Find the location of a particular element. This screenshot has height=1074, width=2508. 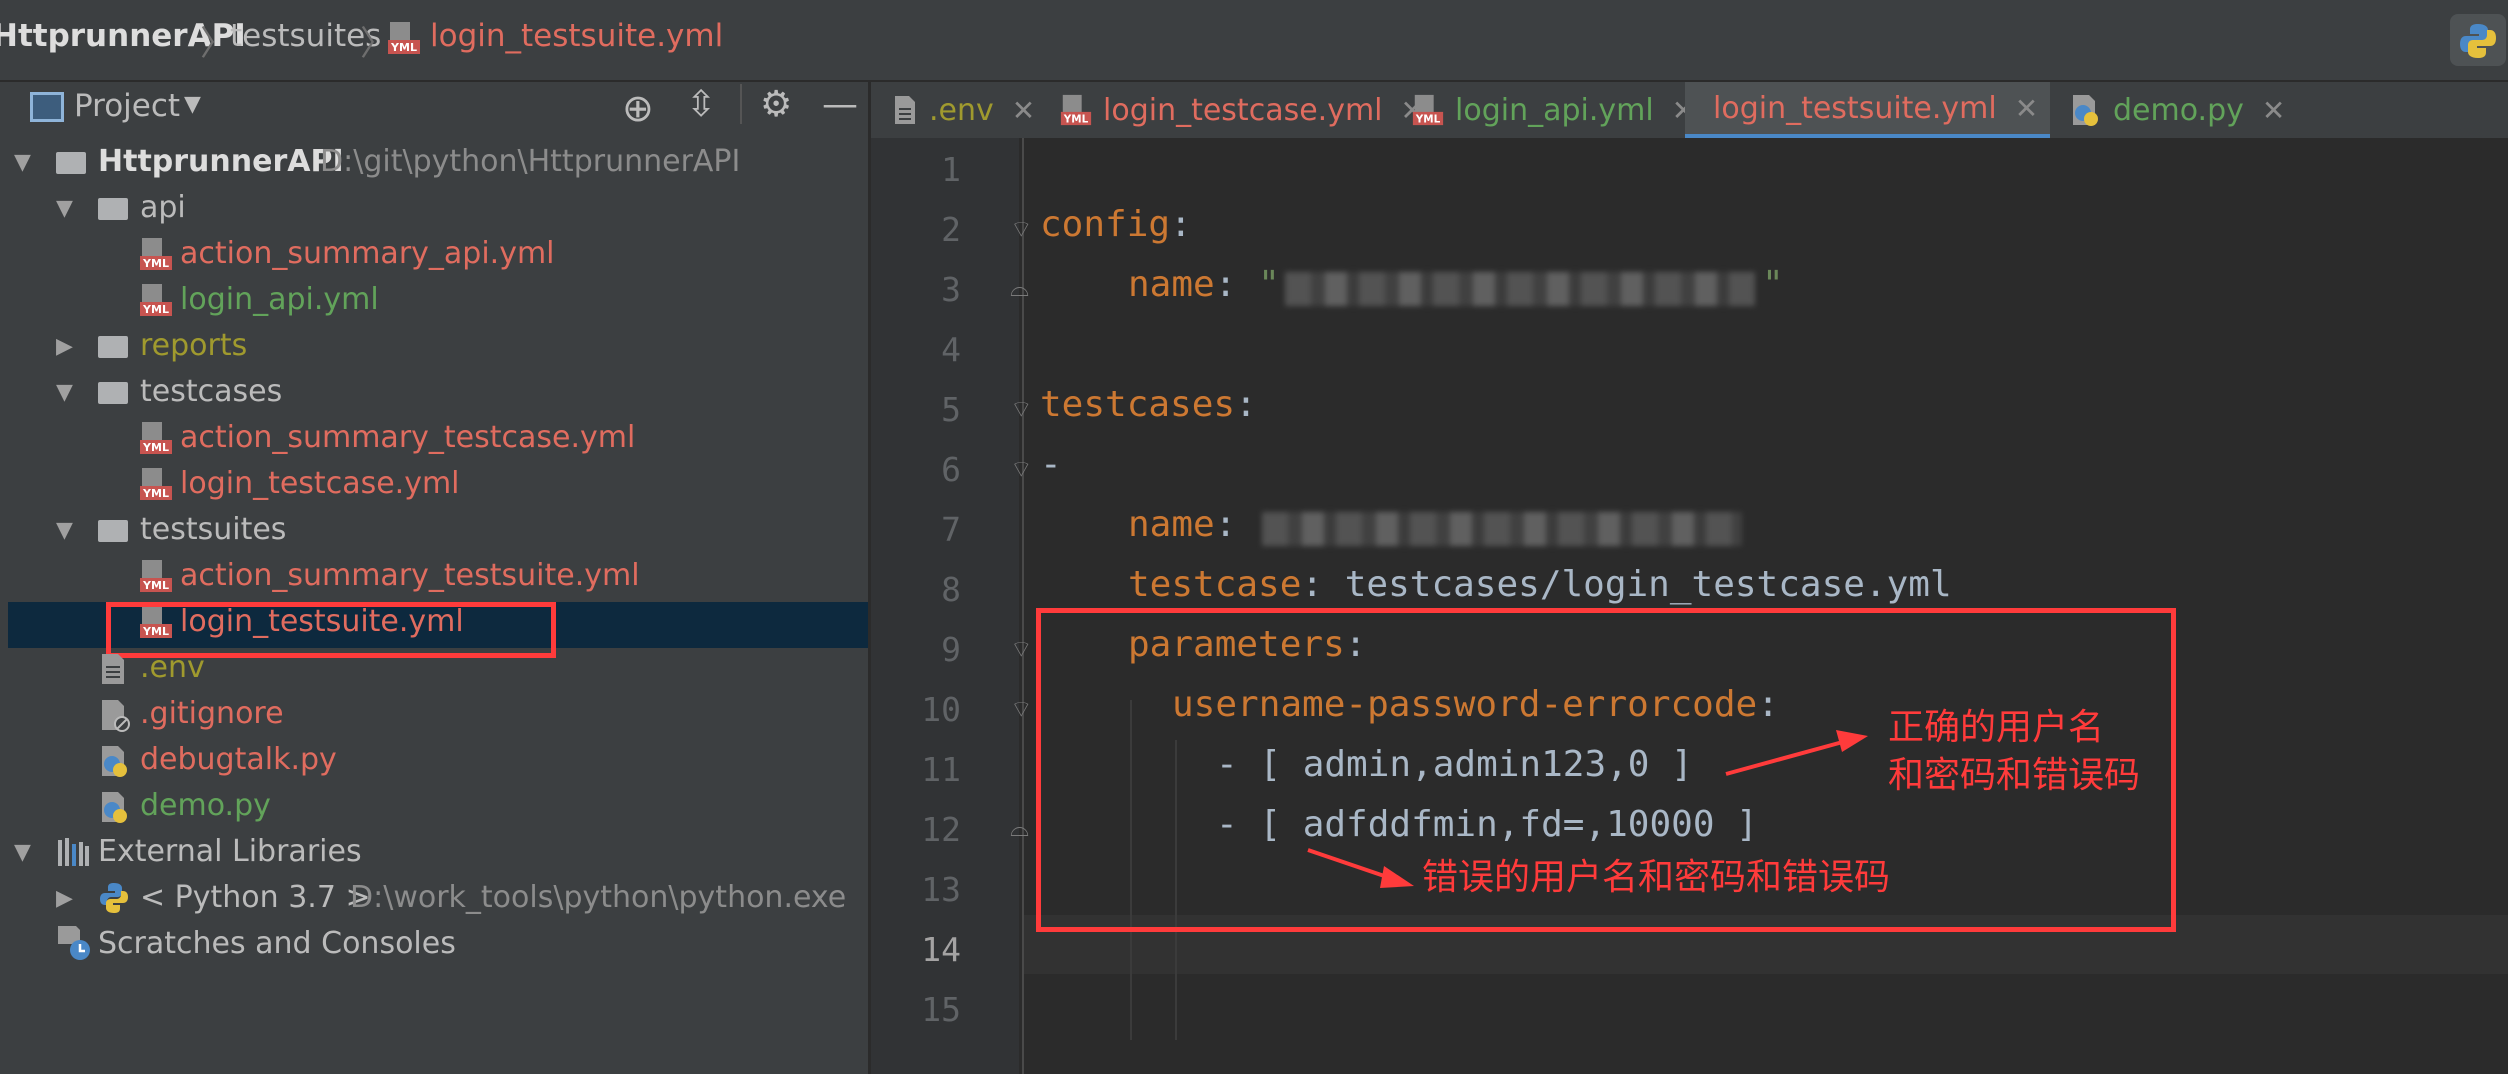

annotation-arrows is located at coordinates (1587, 809).